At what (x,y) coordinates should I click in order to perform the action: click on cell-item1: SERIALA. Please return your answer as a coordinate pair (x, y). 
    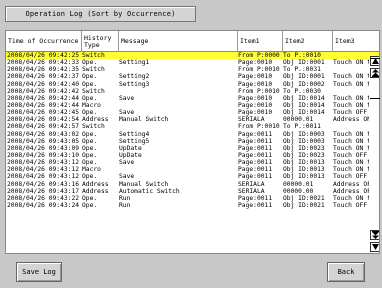
    Looking at the image, I should click on (251, 184).